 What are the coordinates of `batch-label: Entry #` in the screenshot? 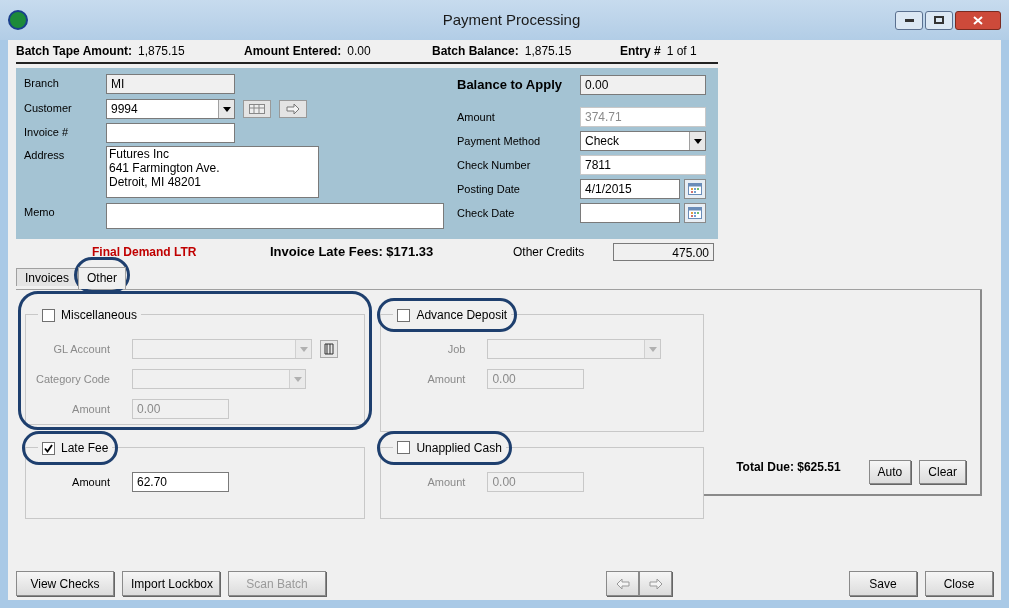 It's located at (640, 51).